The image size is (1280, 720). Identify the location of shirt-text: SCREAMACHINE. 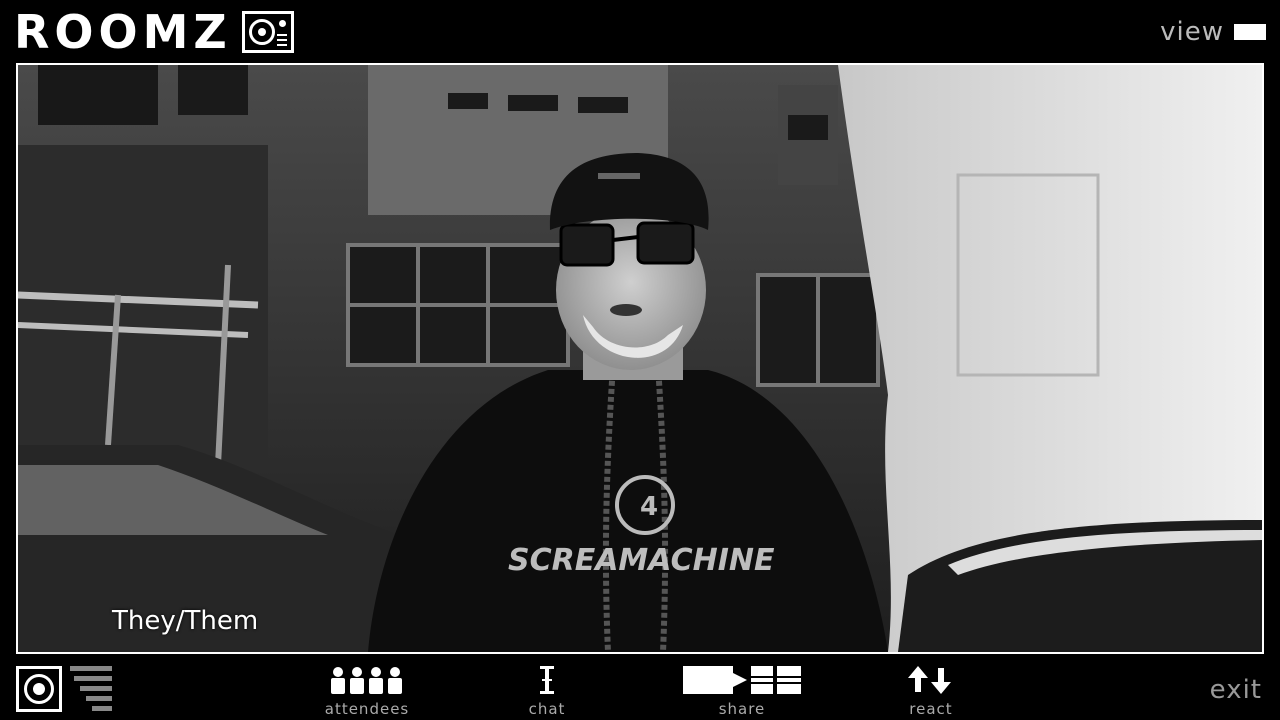
(641, 560).